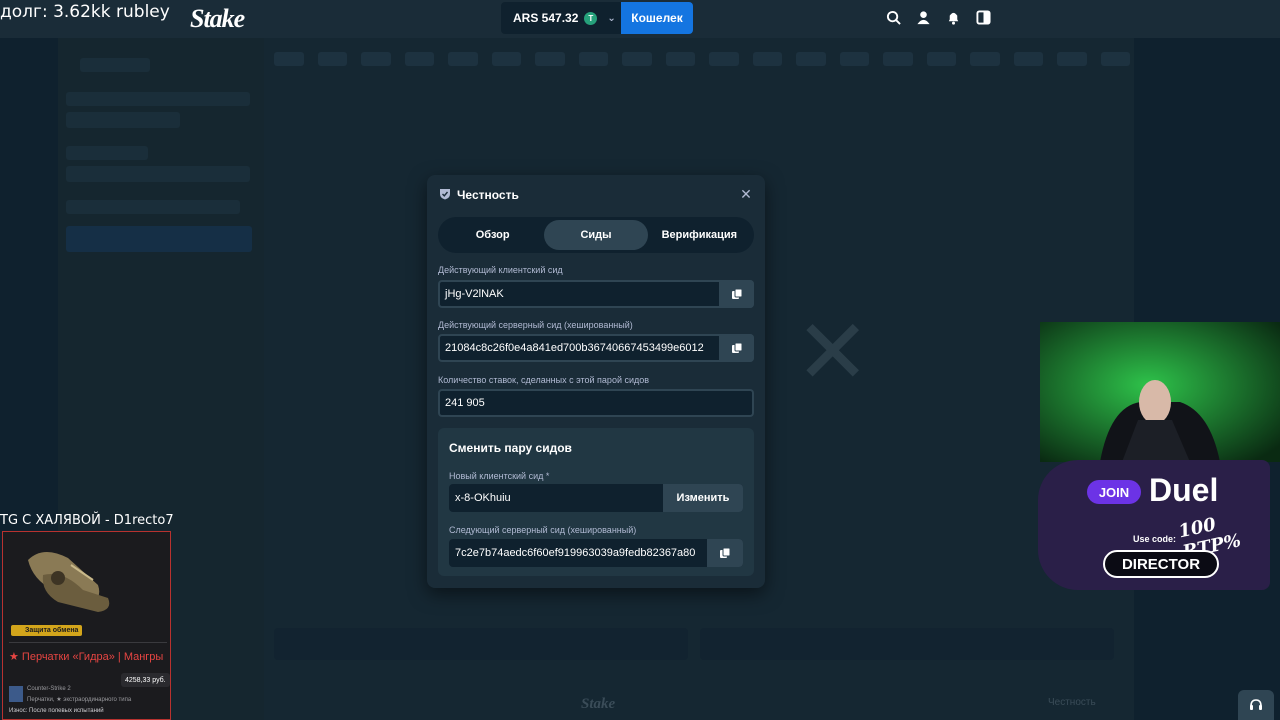 The width and height of the screenshot is (1280, 720). I want to click on user-icon, so click(923, 17).